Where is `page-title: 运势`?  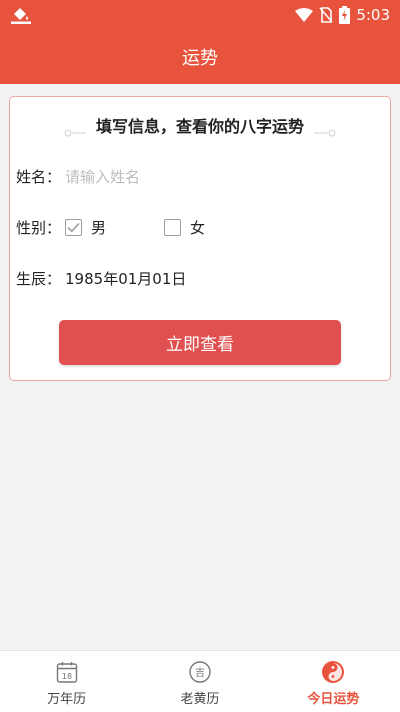 page-title: 运势 is located at coordinates (200, 58).